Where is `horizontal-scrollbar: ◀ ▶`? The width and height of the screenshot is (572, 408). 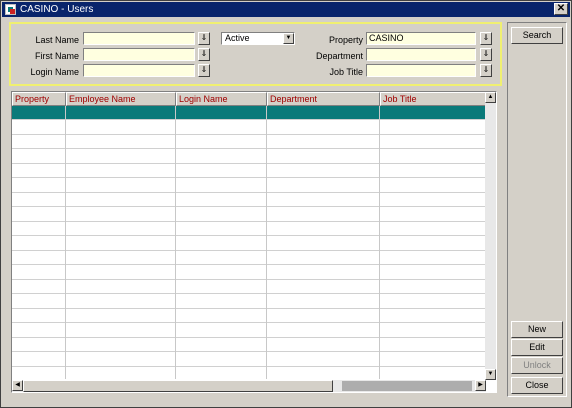
horizontal-scrollbar: ◀ ▶ is located at coordinates (249, 386).